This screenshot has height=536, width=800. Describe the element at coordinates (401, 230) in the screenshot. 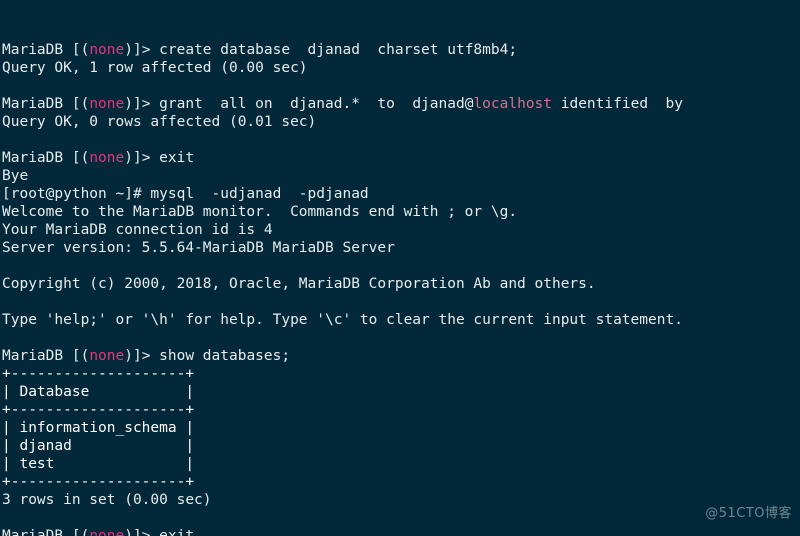

I see `terminal-line: Your MariaDB connection id is 4` at that location.